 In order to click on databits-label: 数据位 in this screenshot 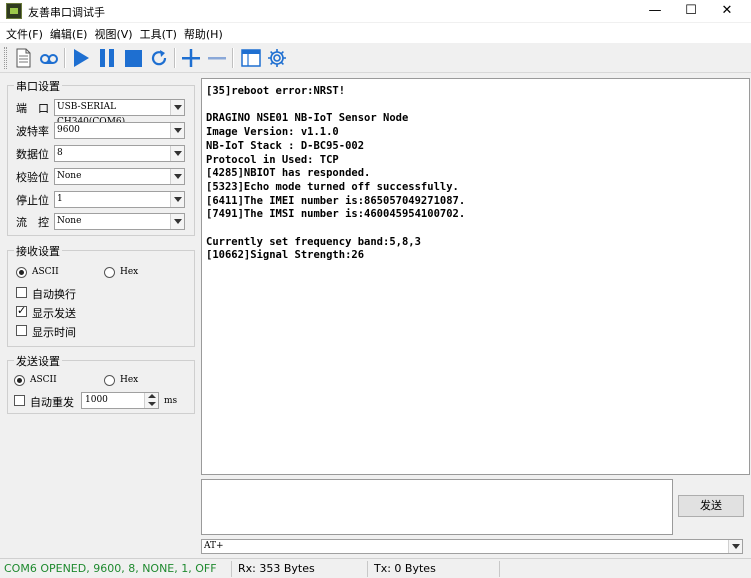, I will do `click(32, 154)`.